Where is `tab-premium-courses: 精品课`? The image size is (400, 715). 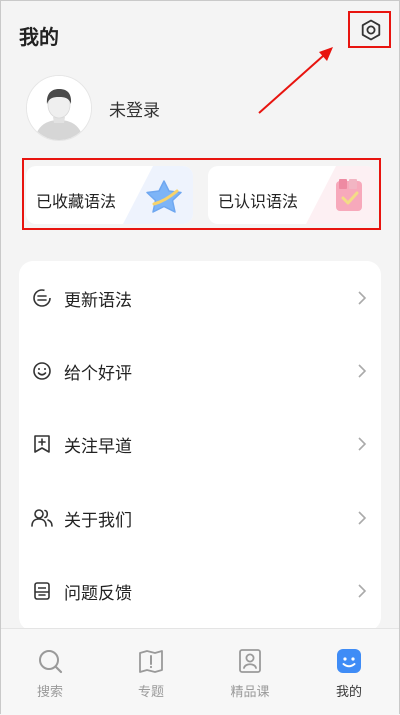 tab-premium-courses: 精品课 is located at coordinates (250, 675).